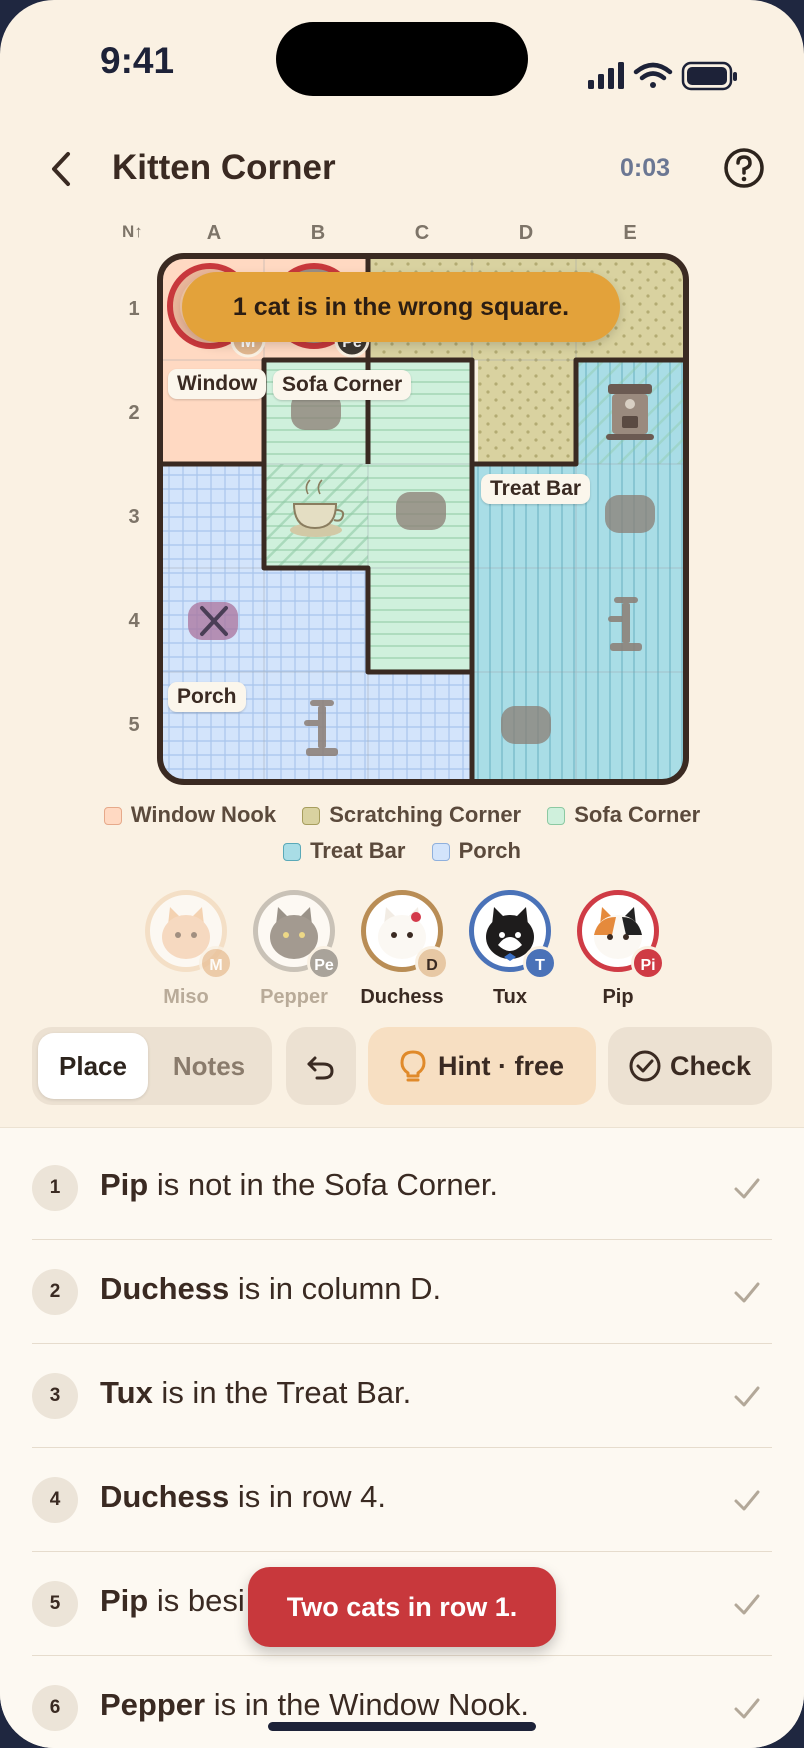 The image size is (804, 1748). What do you see at coordinates (134, 621) in the screenshot?
I see `row-label: 4` at bounding box center [134, 621].